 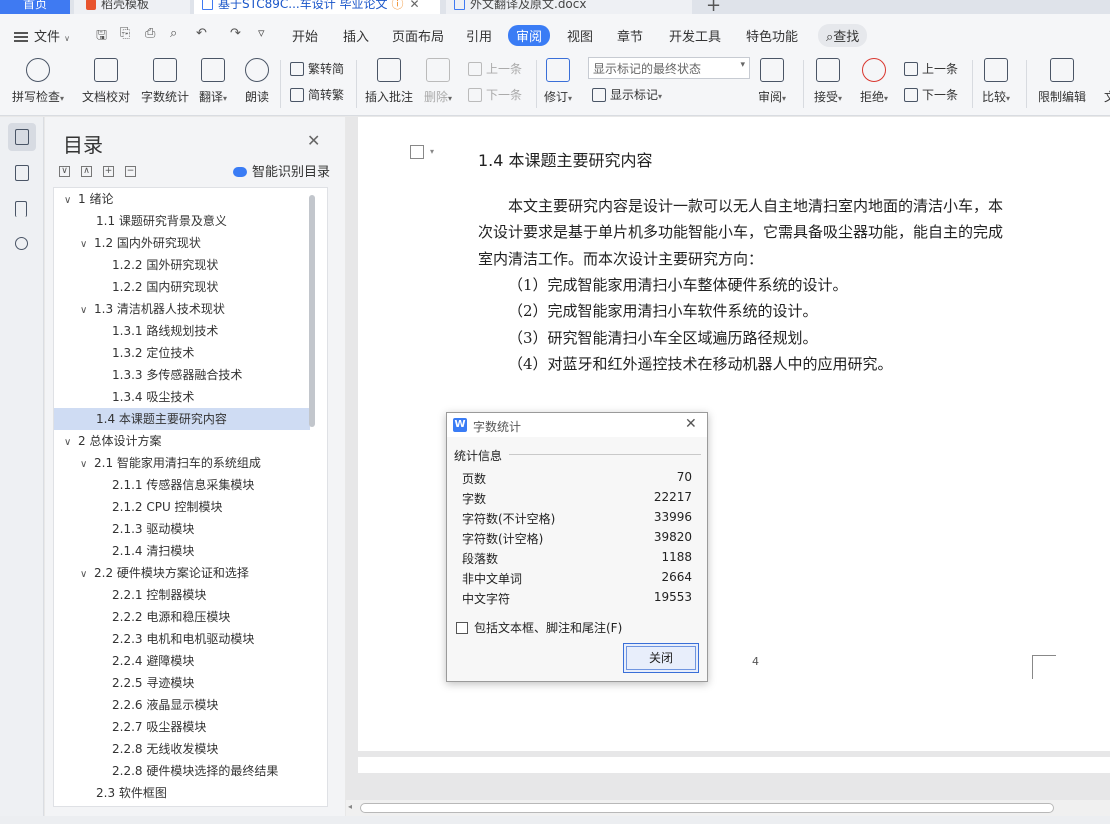 What do you see at coordinates (182, 573) in the screenshot?
I see `toc-item: ∨ 2.2 硬件模块方案论证和选择` at bounding box center [182, 573].